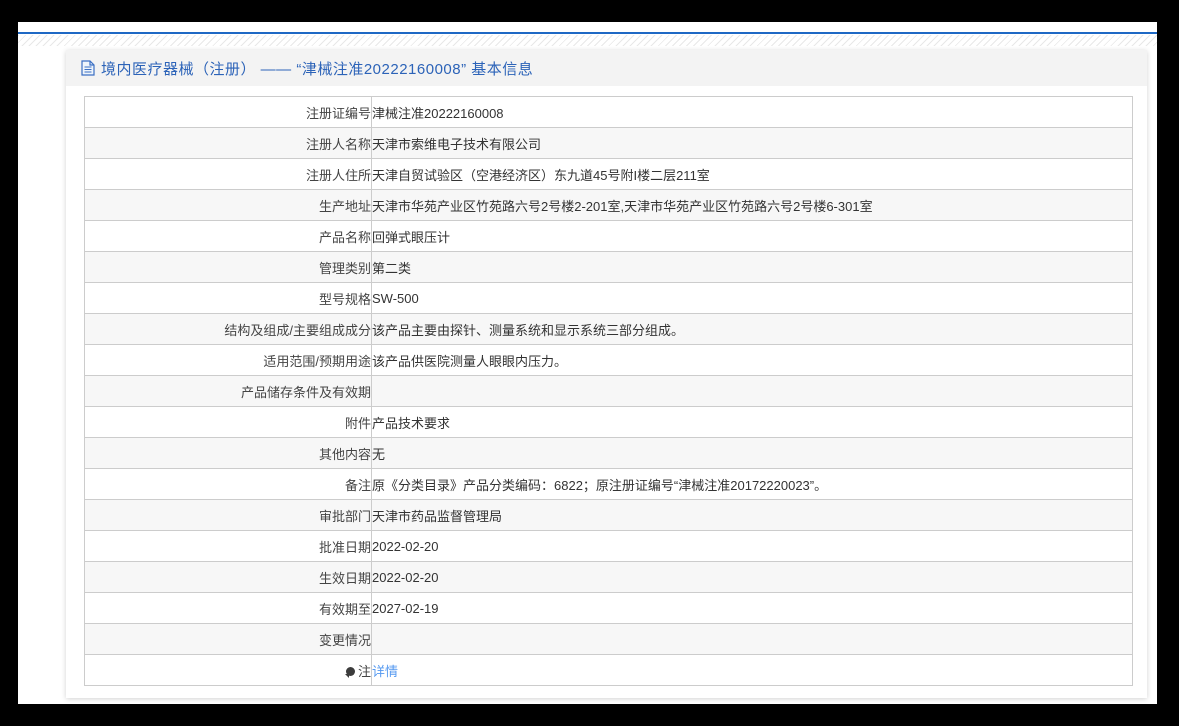  Describe the element at coordinates (228, 422) in the screenshot. I see `row-label-cell: 附件` at that location.